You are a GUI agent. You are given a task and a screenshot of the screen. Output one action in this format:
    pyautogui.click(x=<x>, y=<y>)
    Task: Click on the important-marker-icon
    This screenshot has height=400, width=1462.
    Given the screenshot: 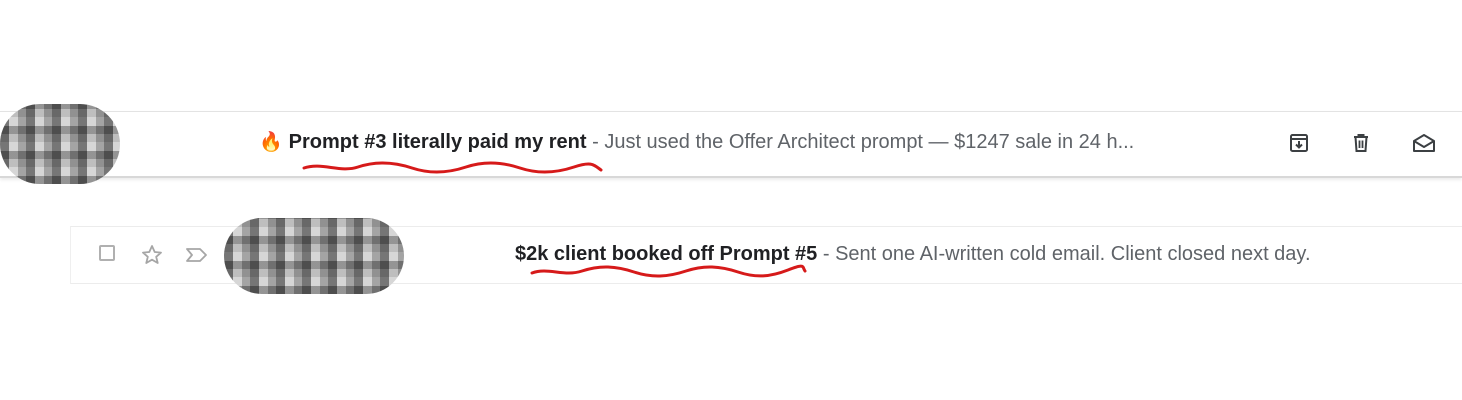 What is the action you would take?
    pyautogui.click(x=196, y=255)
    